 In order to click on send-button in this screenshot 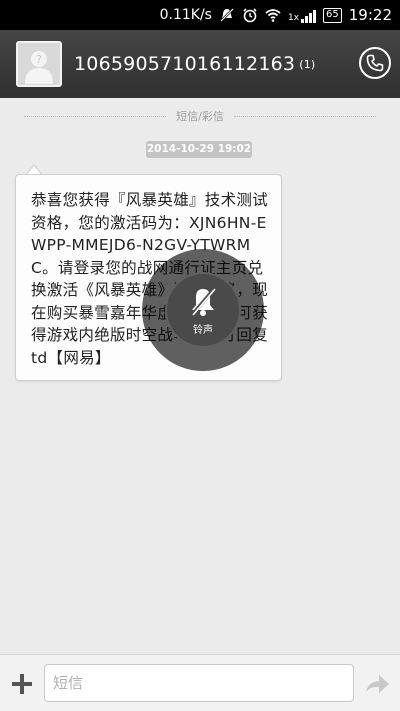, I will do `click(377, 684)`.